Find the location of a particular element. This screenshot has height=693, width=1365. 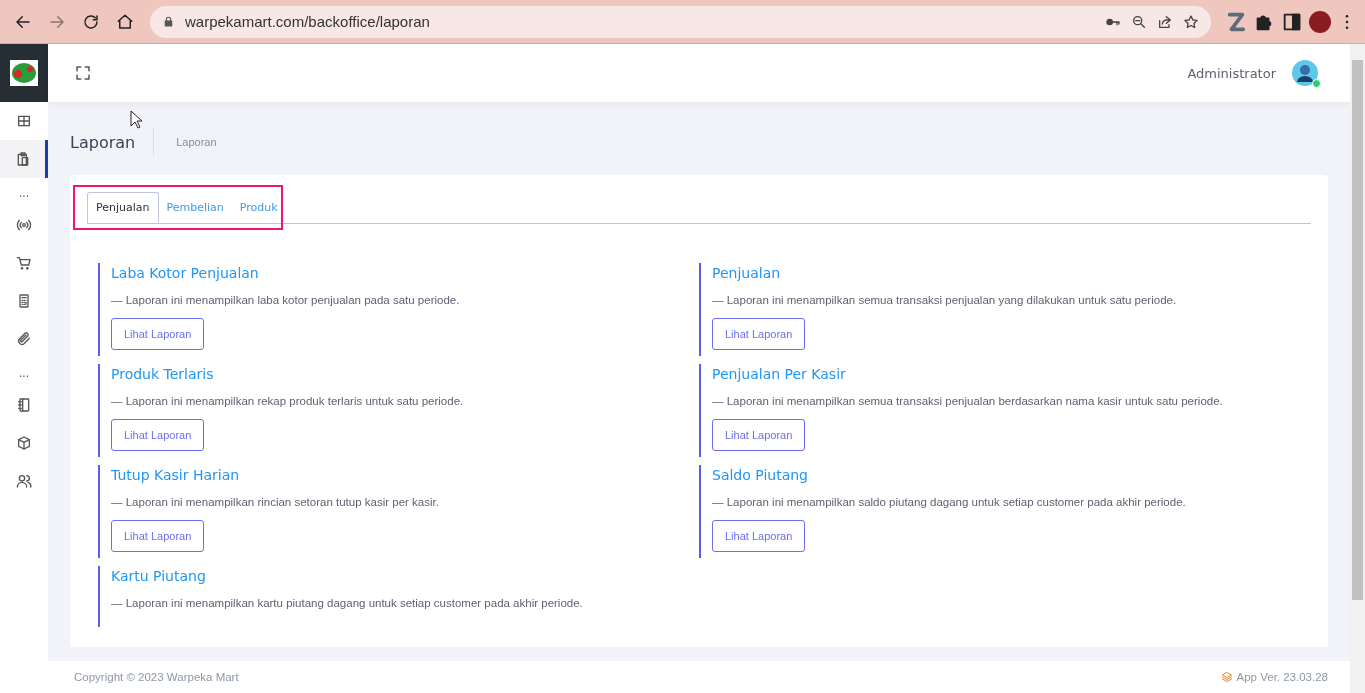

report-title: Kartu Piutang is located at coordinates (159, 576).